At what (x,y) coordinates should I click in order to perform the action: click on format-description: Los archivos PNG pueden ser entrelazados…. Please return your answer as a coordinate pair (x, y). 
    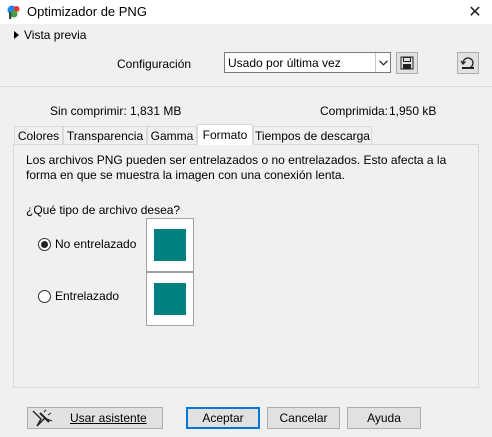
    Looking at the image, I should click on (236, 167).